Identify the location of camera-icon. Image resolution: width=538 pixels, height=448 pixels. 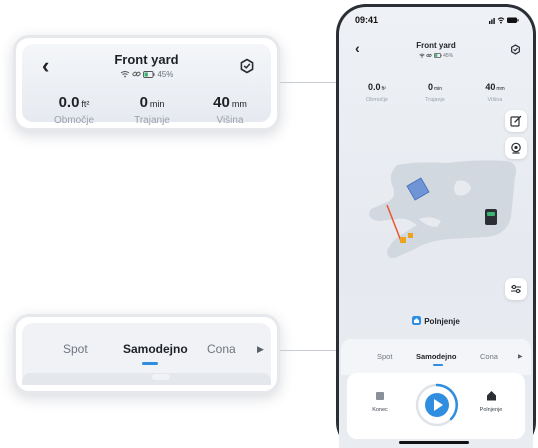
(516, 148).